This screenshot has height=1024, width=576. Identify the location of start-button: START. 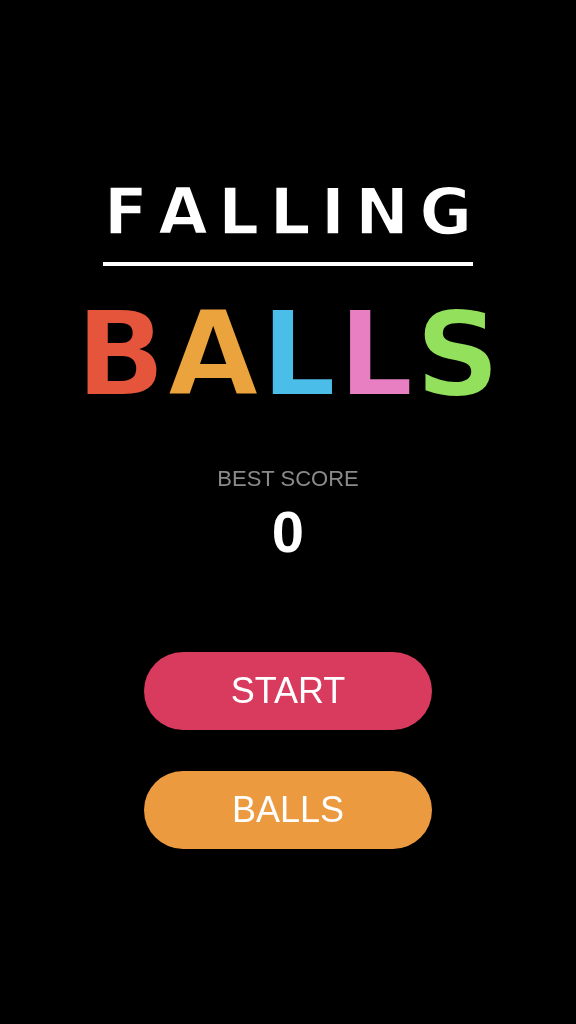
(288, 691).